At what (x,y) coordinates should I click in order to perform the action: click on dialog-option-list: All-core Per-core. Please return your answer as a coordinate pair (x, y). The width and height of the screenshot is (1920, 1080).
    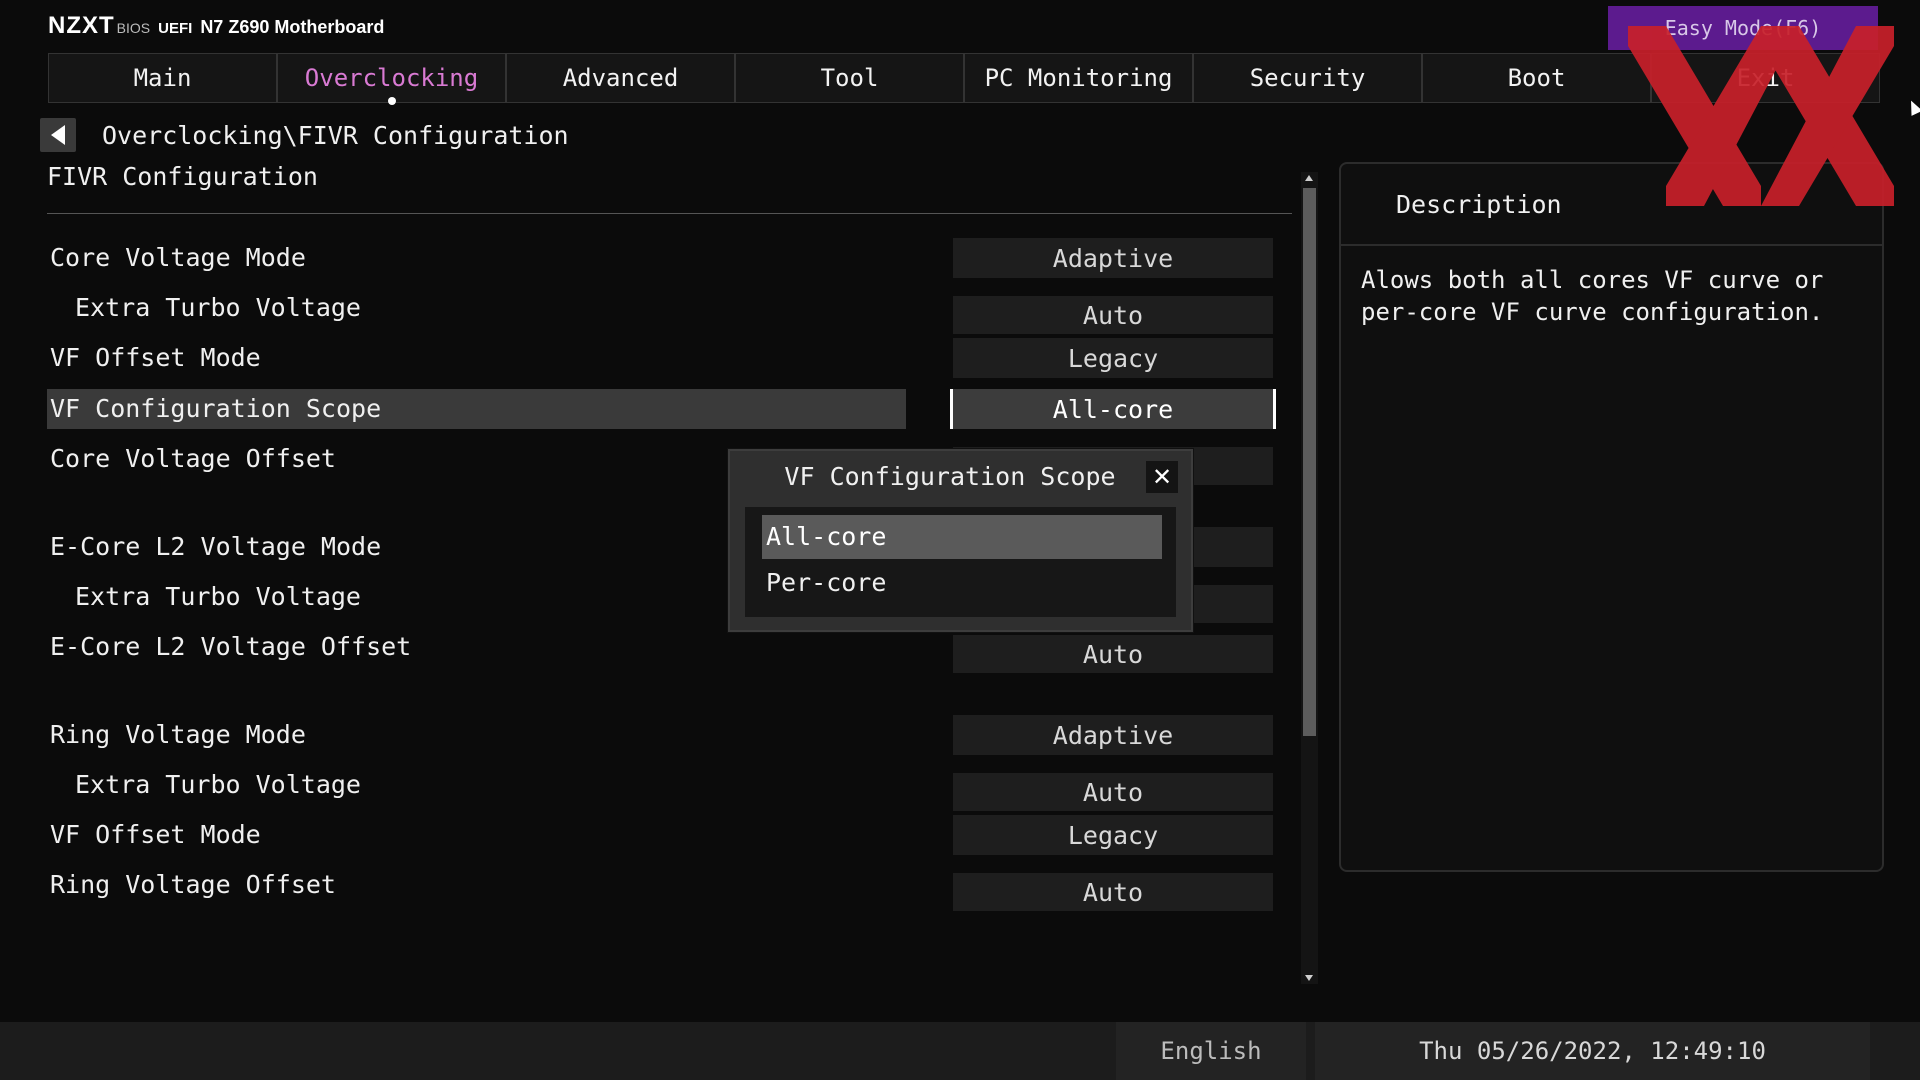
    Looking at the image, I should click on (960, 562).